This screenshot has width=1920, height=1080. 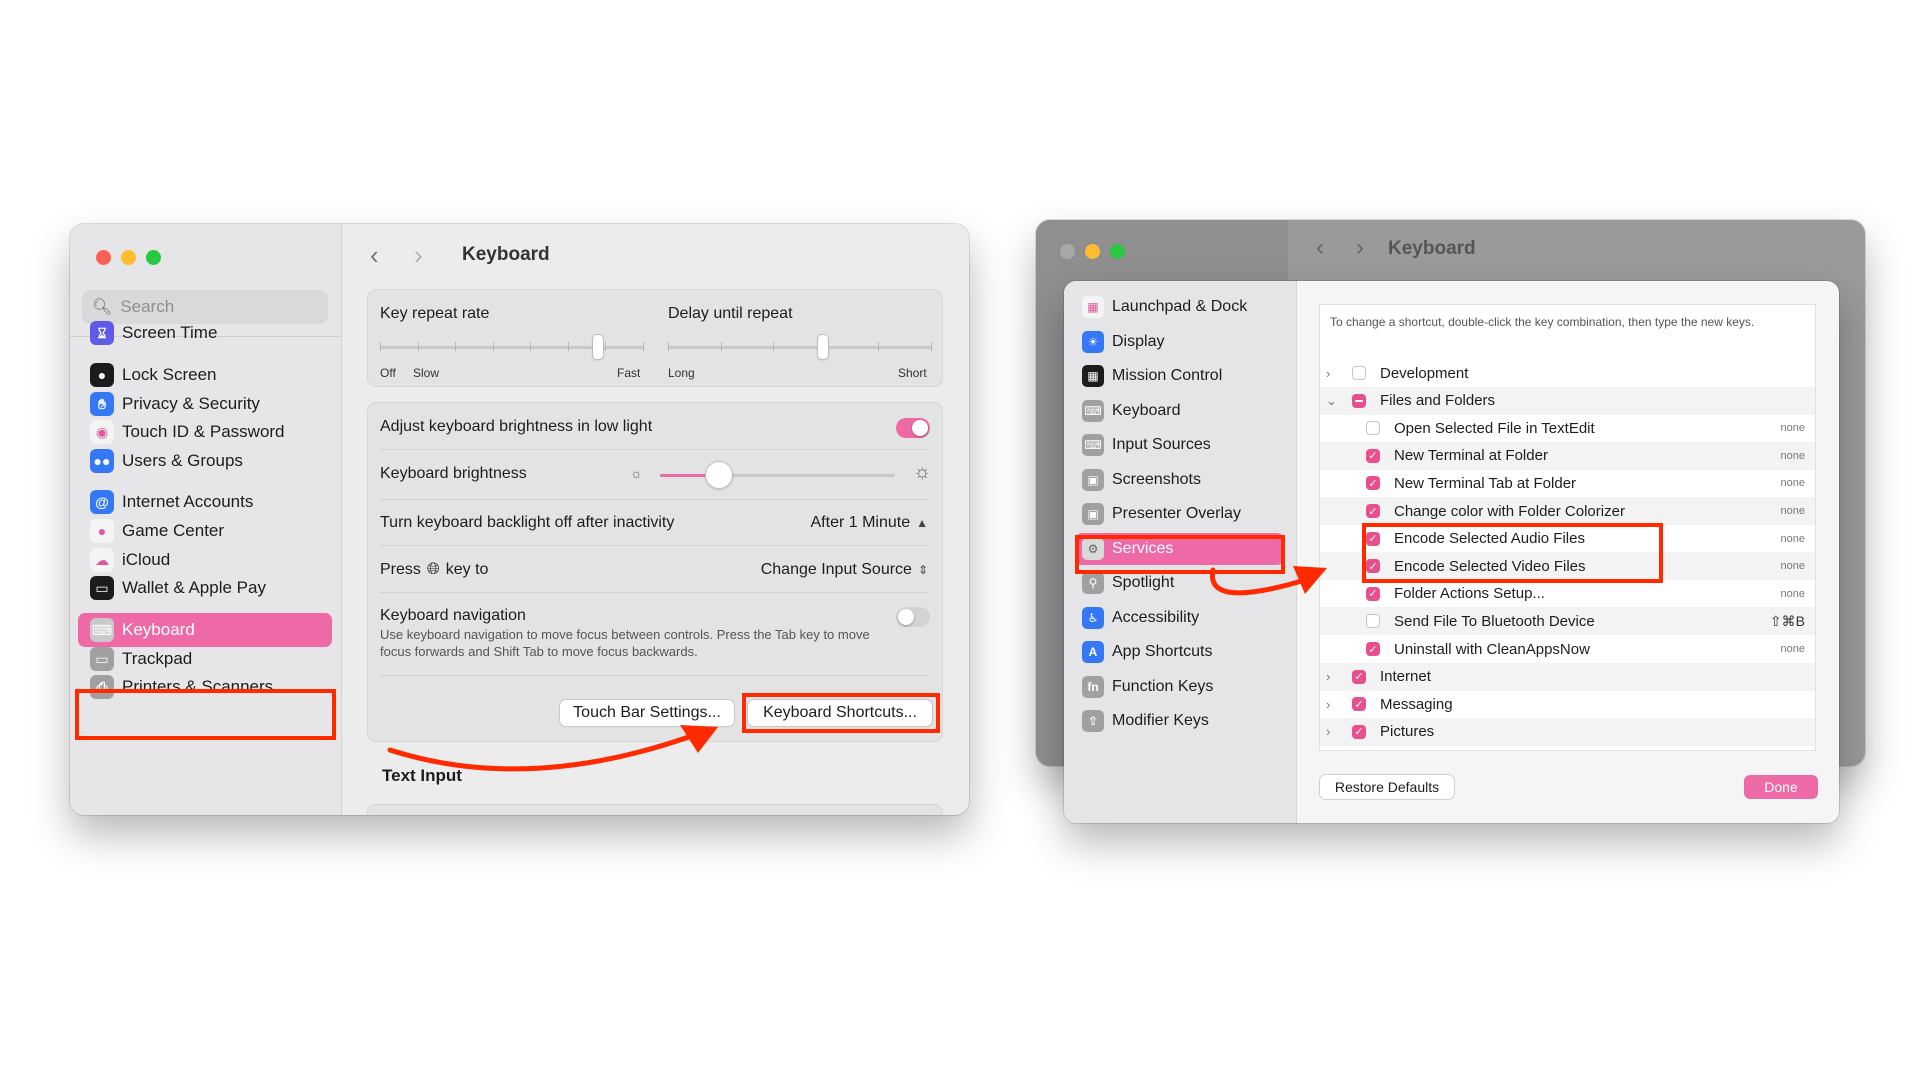 What do you see at coordinates (1332, 401) in the screenshot?
I see `chevron-down-icon: ⌄` at bounding box center [1332, 401].